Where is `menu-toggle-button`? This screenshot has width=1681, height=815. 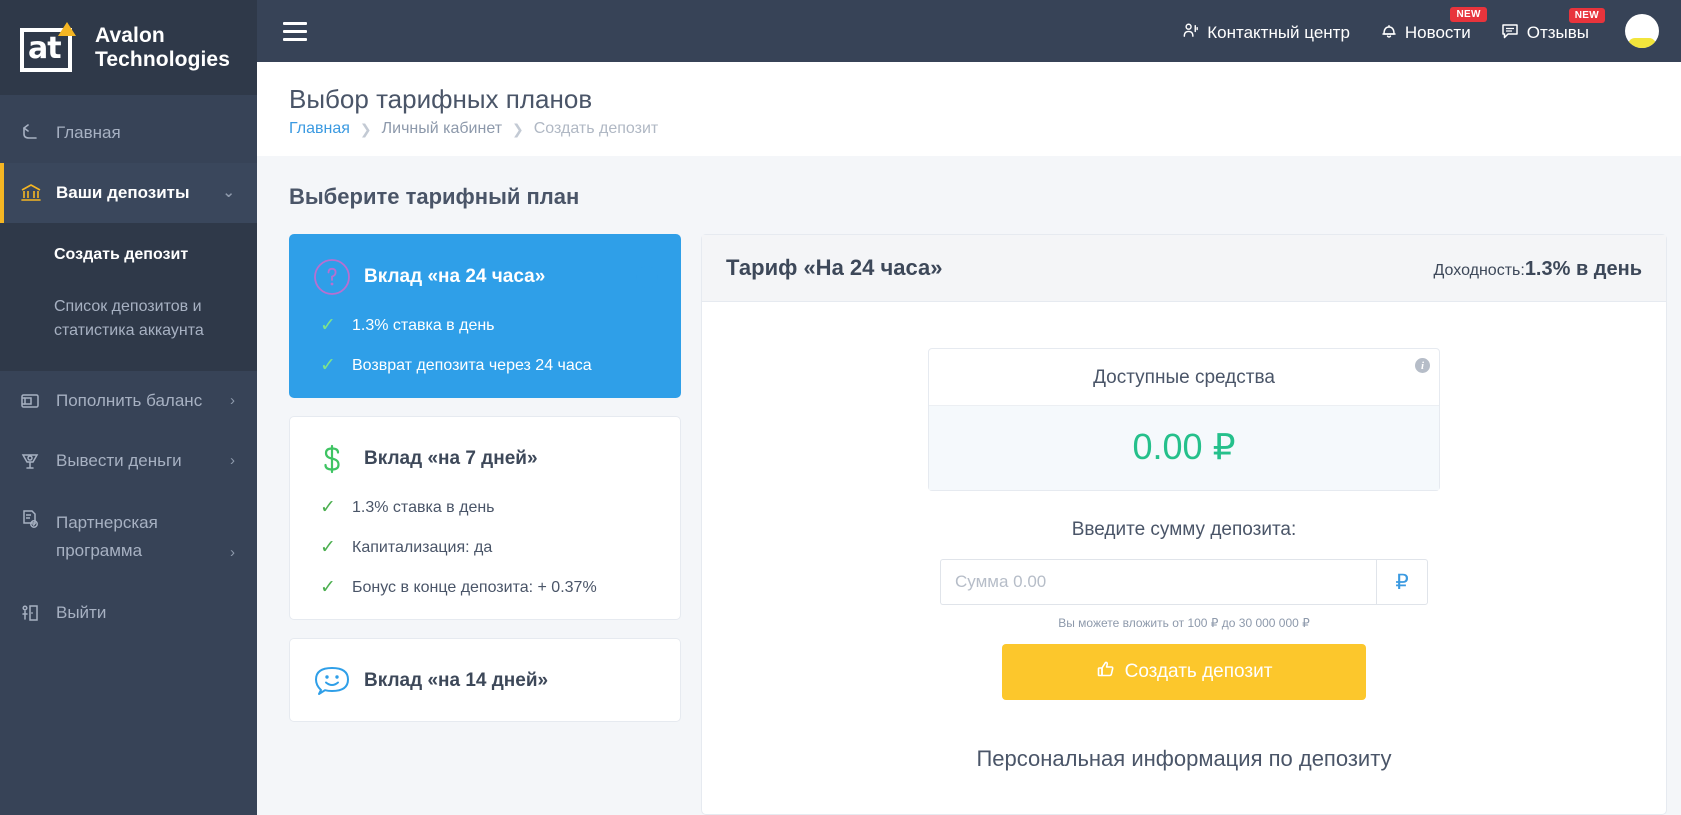
menu-toggle-button is located at coordinates (295, 31).